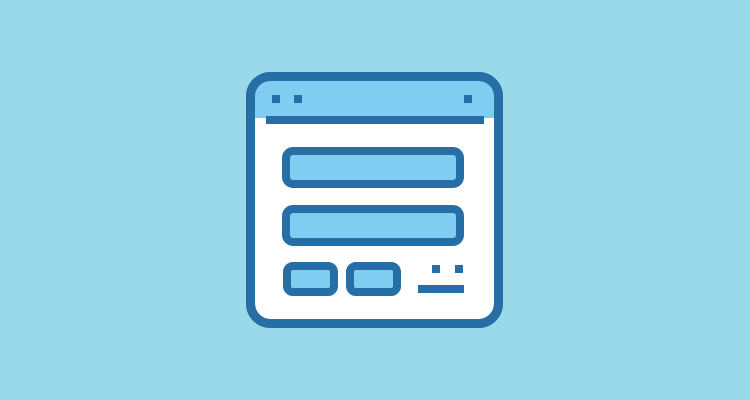  Describe the element at coordinates (468, 99) in the screenshot. I see `control-dot-right` at that location.